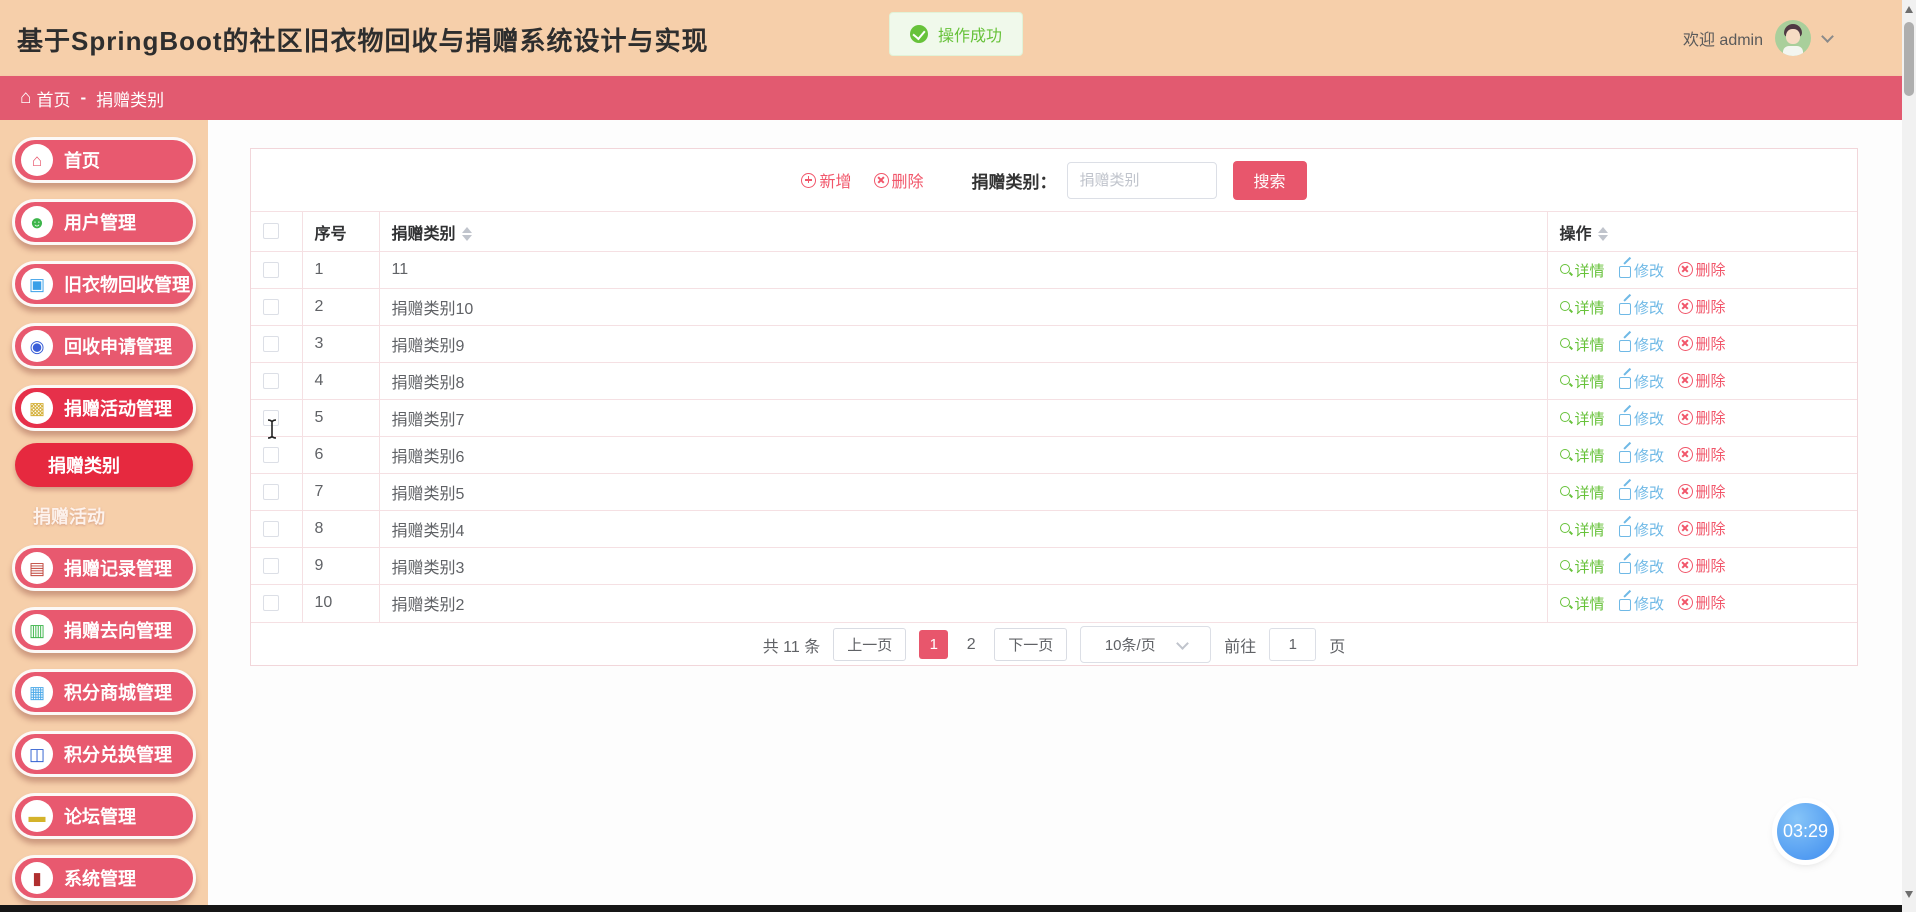 Image resolution: width=1916 pixels, height=912 pixels. What do you see at coordinates (1827, 36) in the screenshot?
I see `chevron-down-icon` at bounding box center [1827, 36].